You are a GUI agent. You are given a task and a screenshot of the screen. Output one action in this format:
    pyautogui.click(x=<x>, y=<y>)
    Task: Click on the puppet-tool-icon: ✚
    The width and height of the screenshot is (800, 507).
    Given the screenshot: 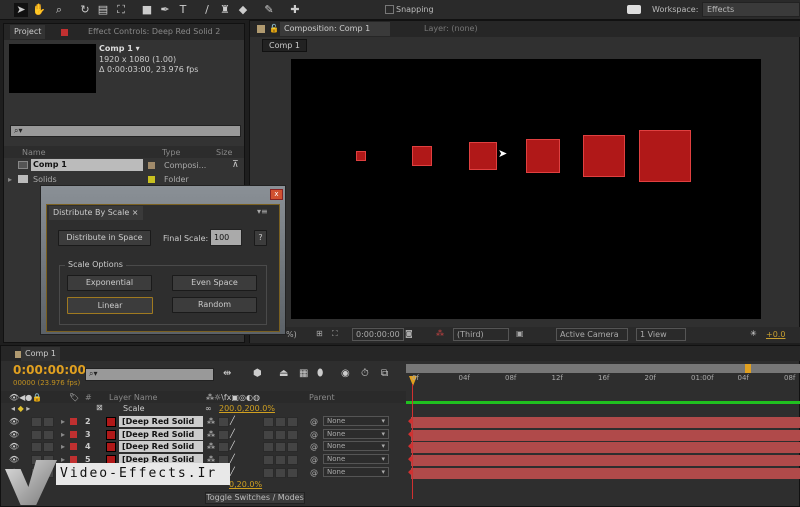 What is the action you would take?
    pyautogui.click(x=295, y=10)
    